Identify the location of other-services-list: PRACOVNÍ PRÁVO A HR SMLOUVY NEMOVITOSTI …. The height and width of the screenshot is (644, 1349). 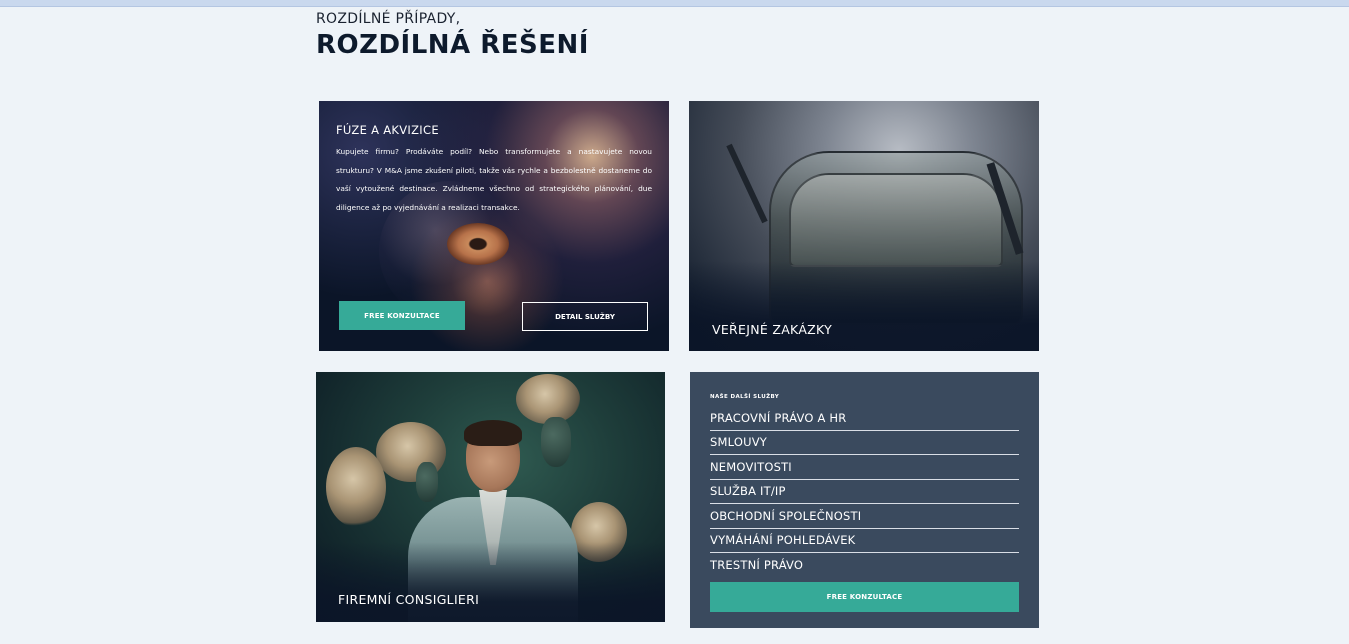
(864, 492).